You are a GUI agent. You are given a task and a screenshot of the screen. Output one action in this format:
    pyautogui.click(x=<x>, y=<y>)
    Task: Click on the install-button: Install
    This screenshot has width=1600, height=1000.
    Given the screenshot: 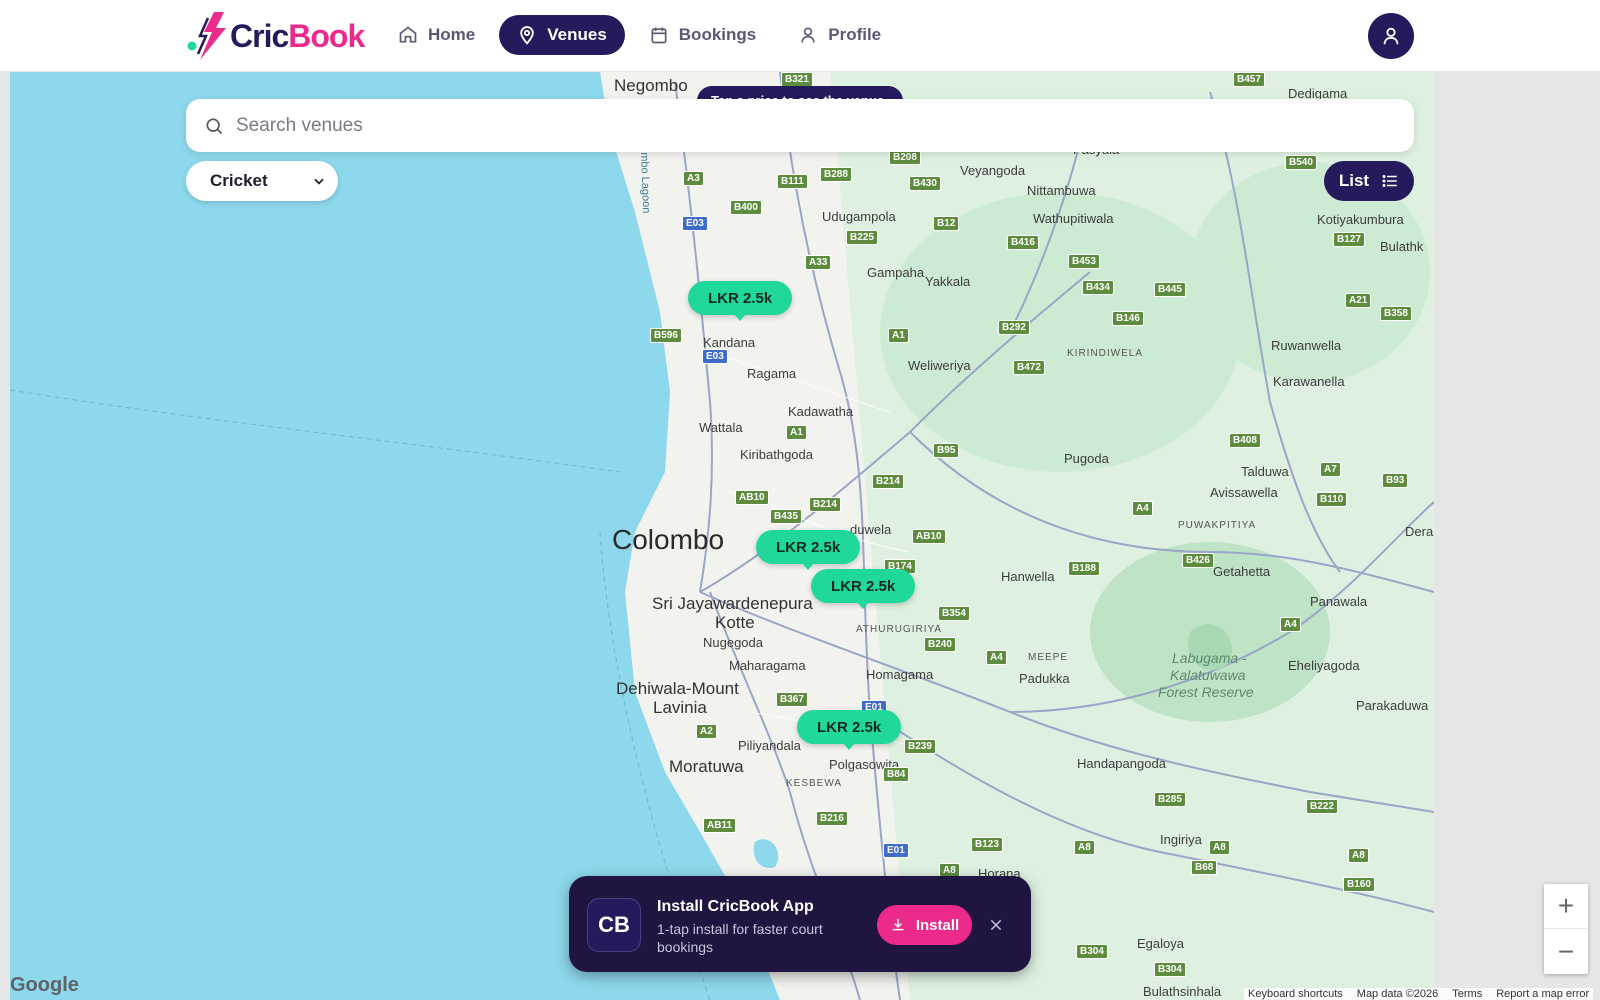 What is the action you would take?
    pyautogui.click(x=924, y=925)
    